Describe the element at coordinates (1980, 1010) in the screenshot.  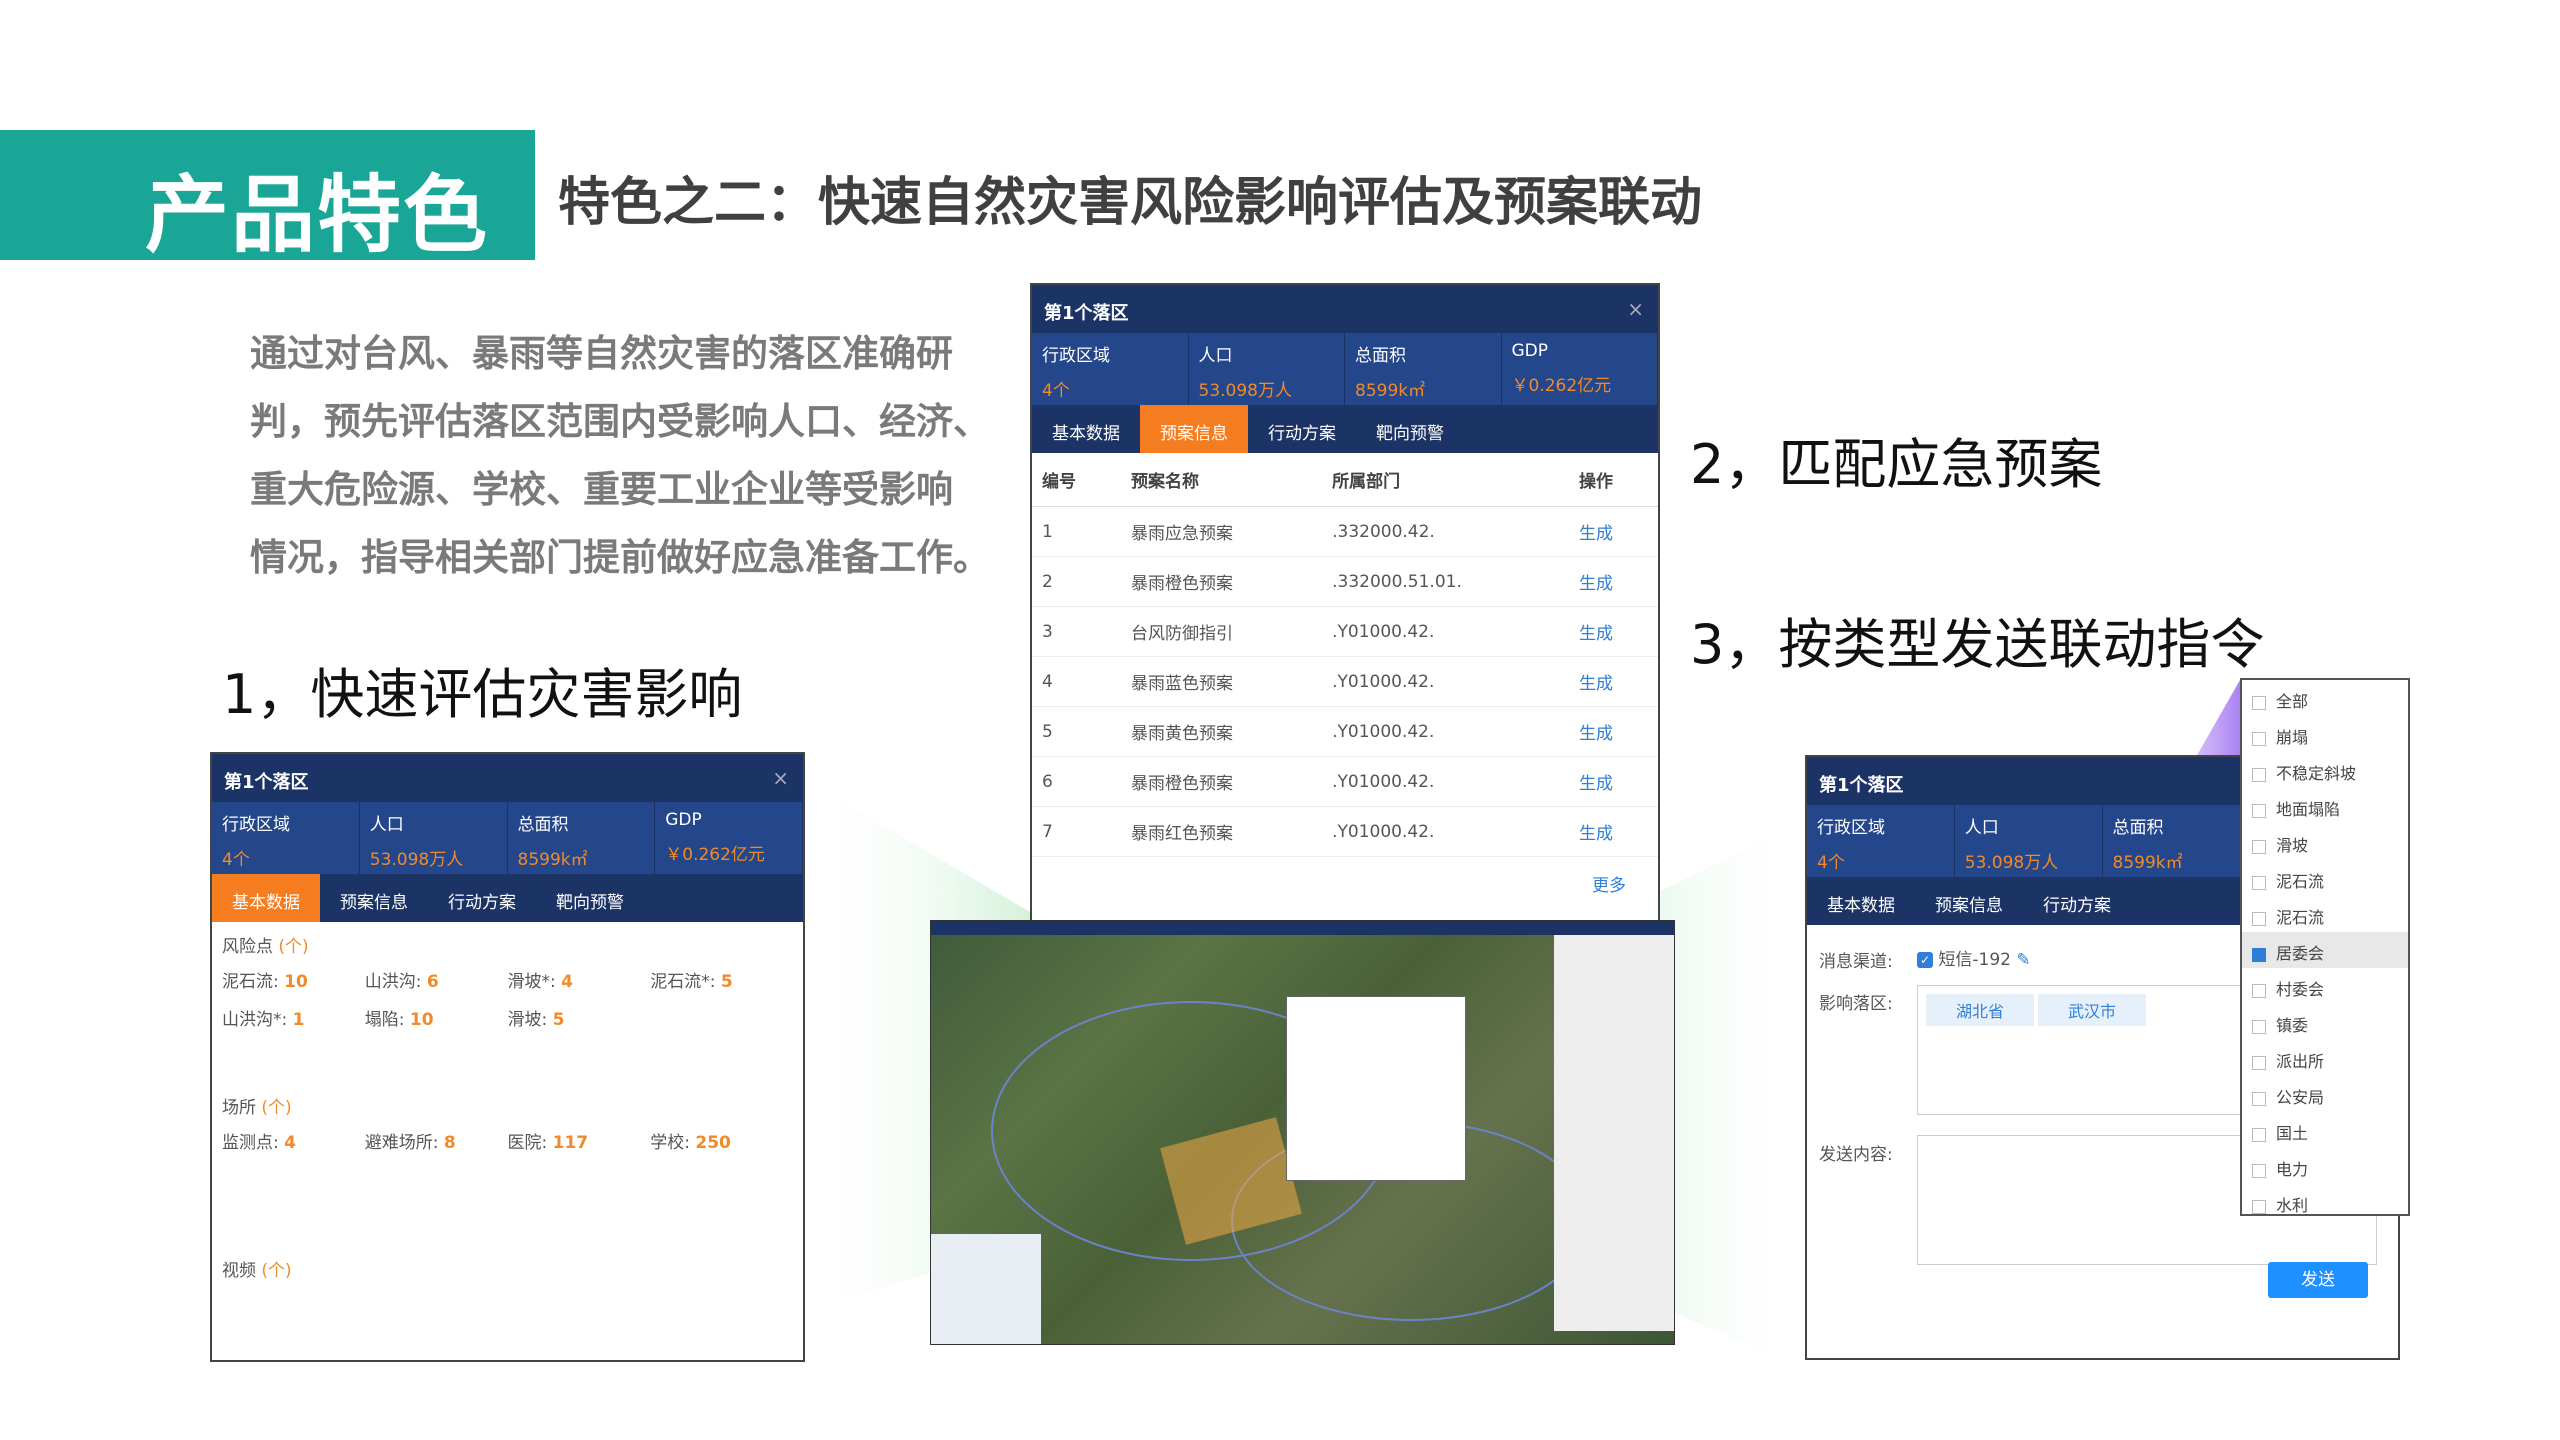
I see `area-tag: 湖北省` at that location.